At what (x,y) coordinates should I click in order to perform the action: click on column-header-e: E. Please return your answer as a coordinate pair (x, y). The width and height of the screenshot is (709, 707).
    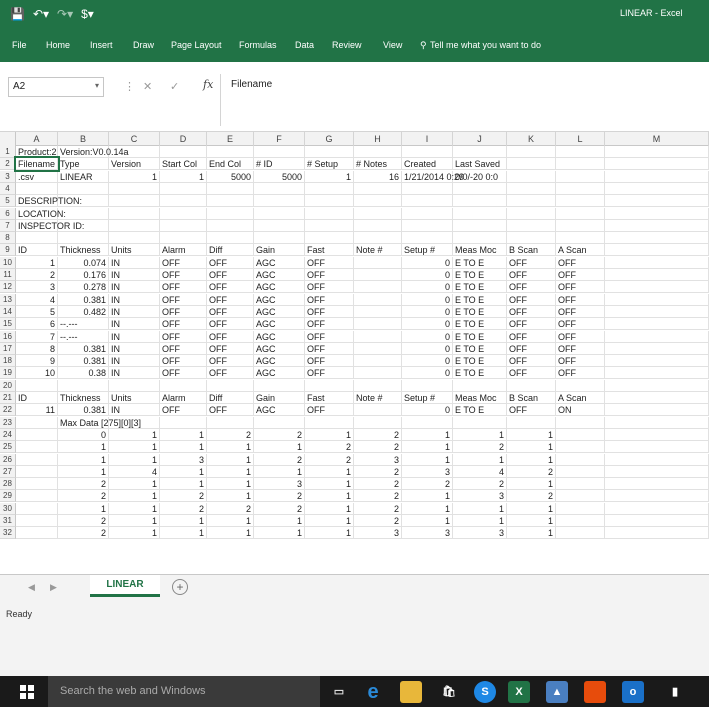
    Looking at the image, I should click on (230, 139).